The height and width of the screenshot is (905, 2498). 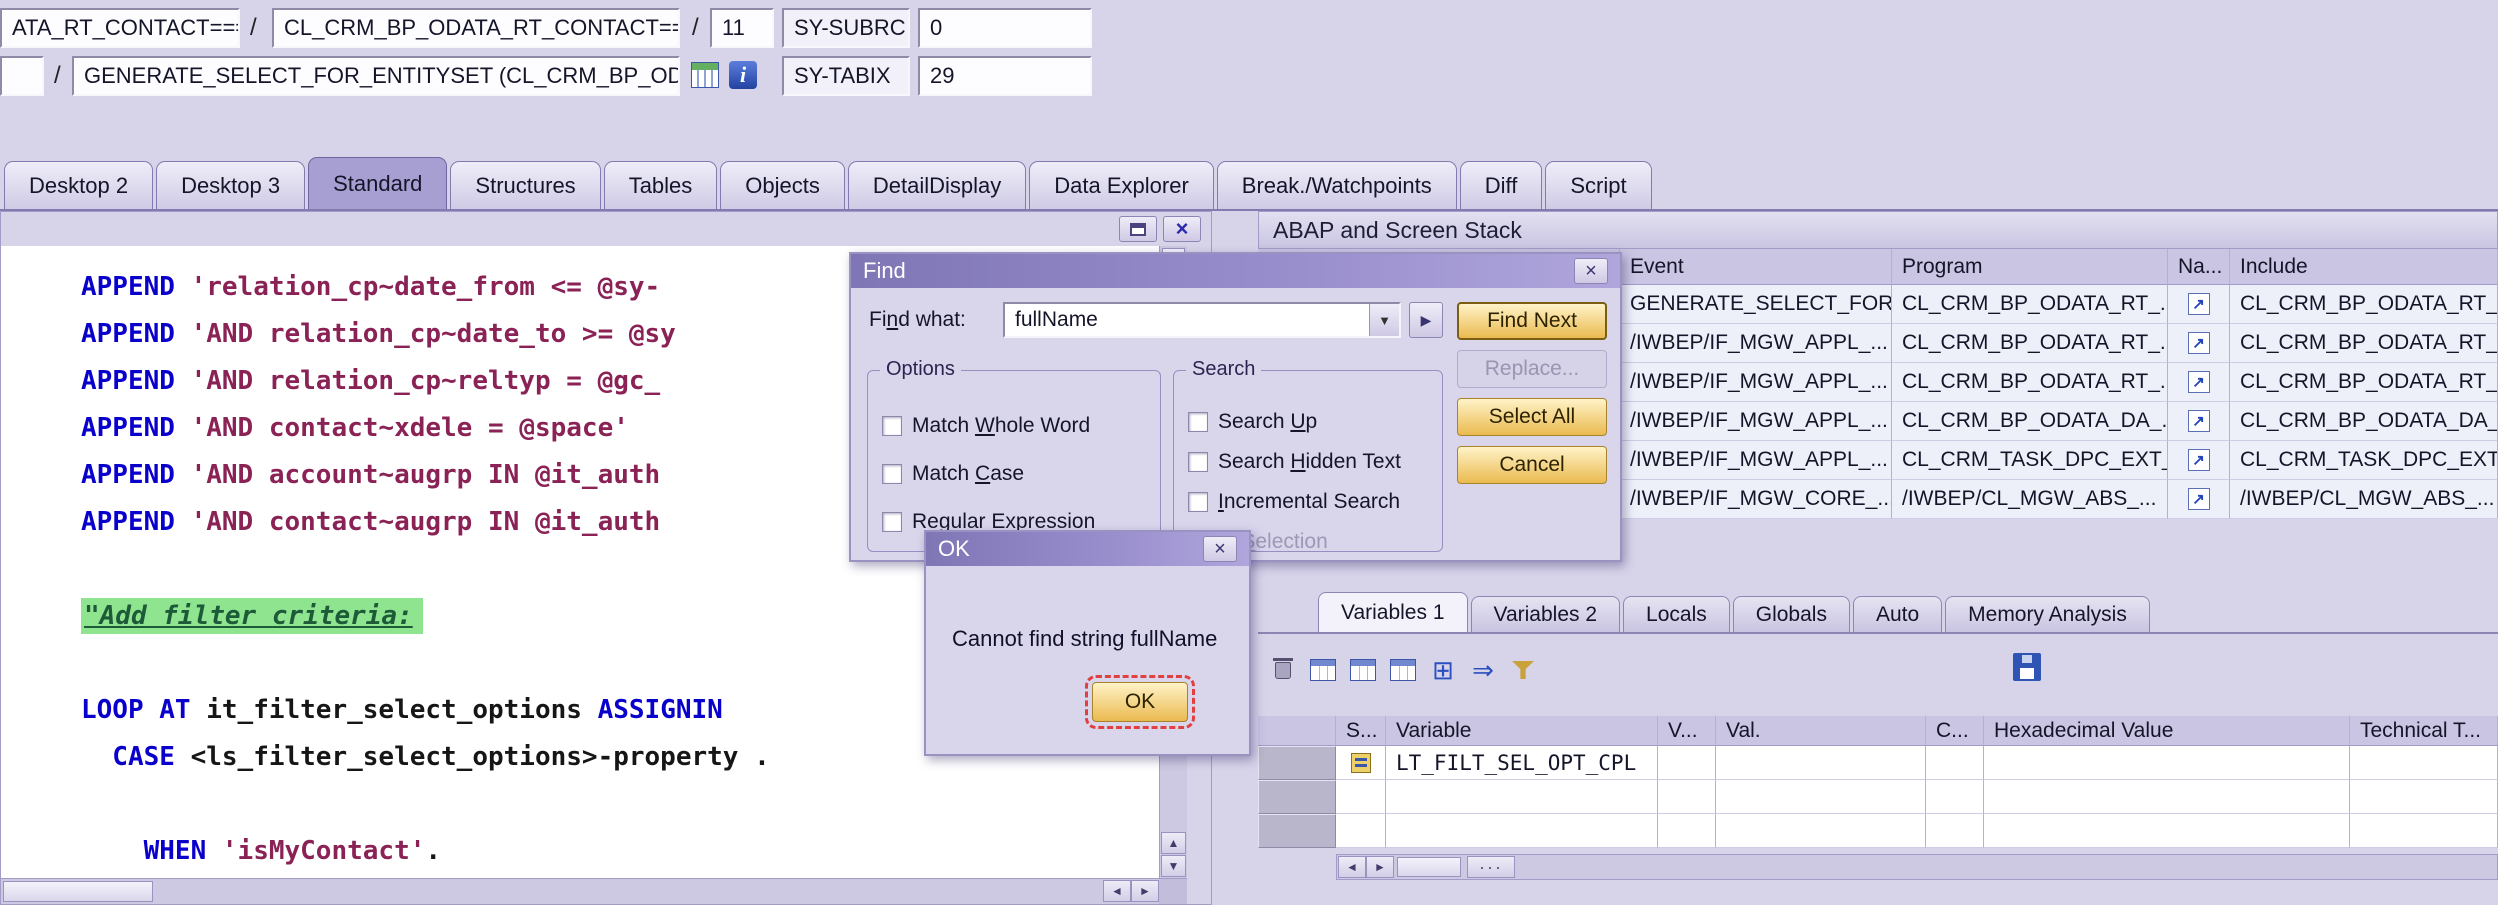 I want to click on checkbox-search-hidden-text: Search Hidden Text, so click(x=1315, y=462).